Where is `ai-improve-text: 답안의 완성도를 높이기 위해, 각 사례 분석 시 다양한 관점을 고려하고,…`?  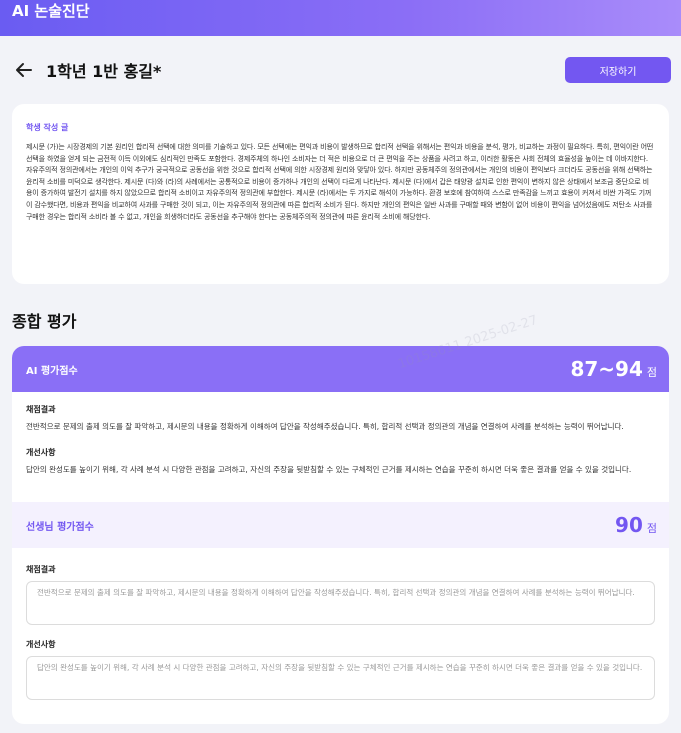 ai-improve-text: 답안의 완성도를 높이기 위해, 각 사례 분석 시 다양한 관점을 고려하고,… is located at coordinates (329, 469).